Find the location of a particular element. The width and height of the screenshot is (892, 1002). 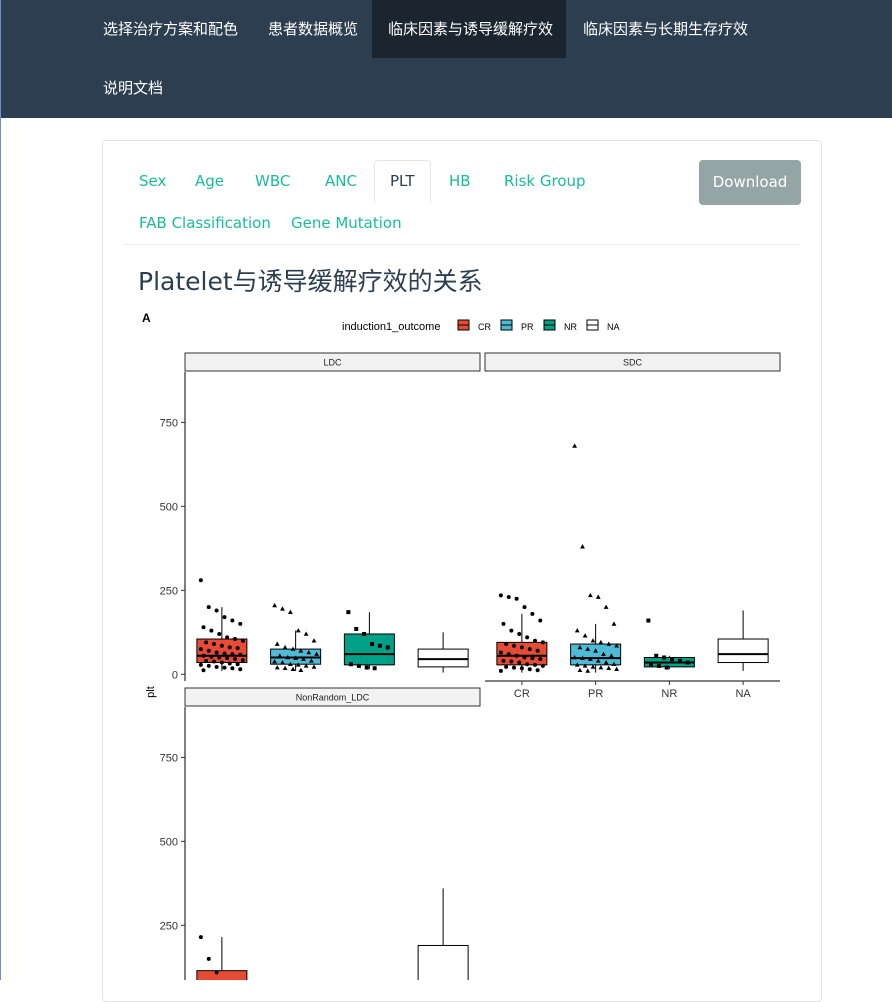

y-axis-title: plt is located at coordinates (151, 692).